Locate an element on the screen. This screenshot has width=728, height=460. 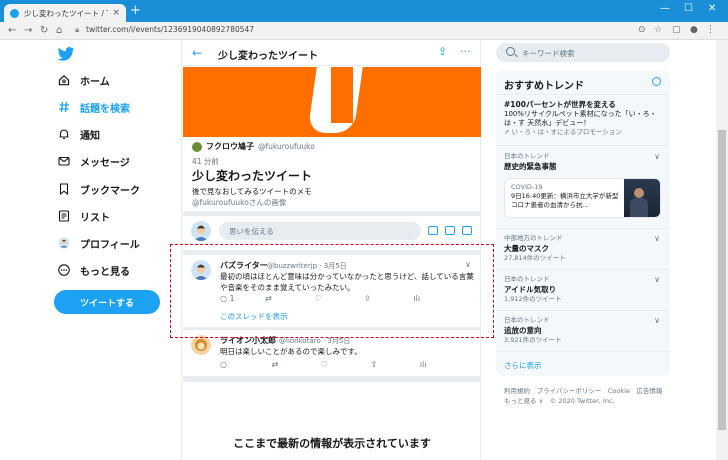
nav-item-bookmarks: ブックマーク is located at coordinates (99, 189).